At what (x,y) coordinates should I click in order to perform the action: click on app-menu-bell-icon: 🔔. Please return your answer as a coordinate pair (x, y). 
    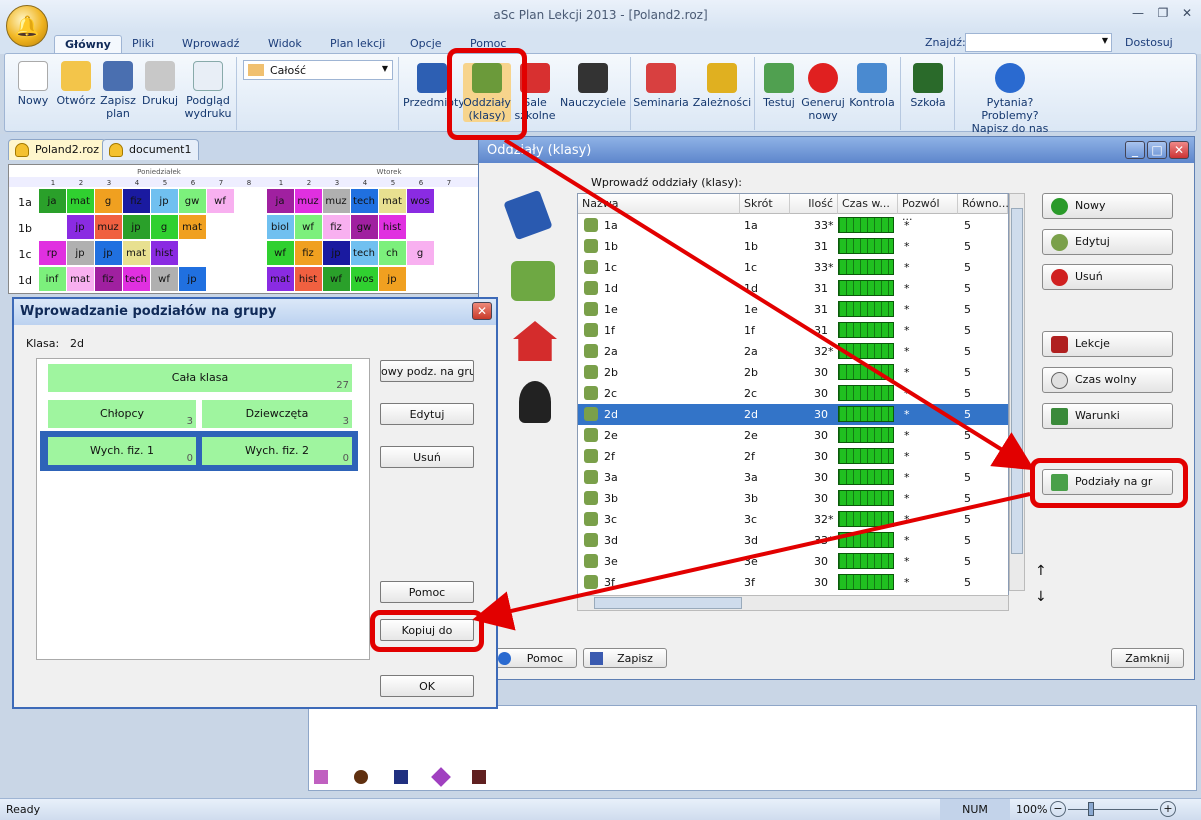
    Looking at the image, I should click on (27, 26).